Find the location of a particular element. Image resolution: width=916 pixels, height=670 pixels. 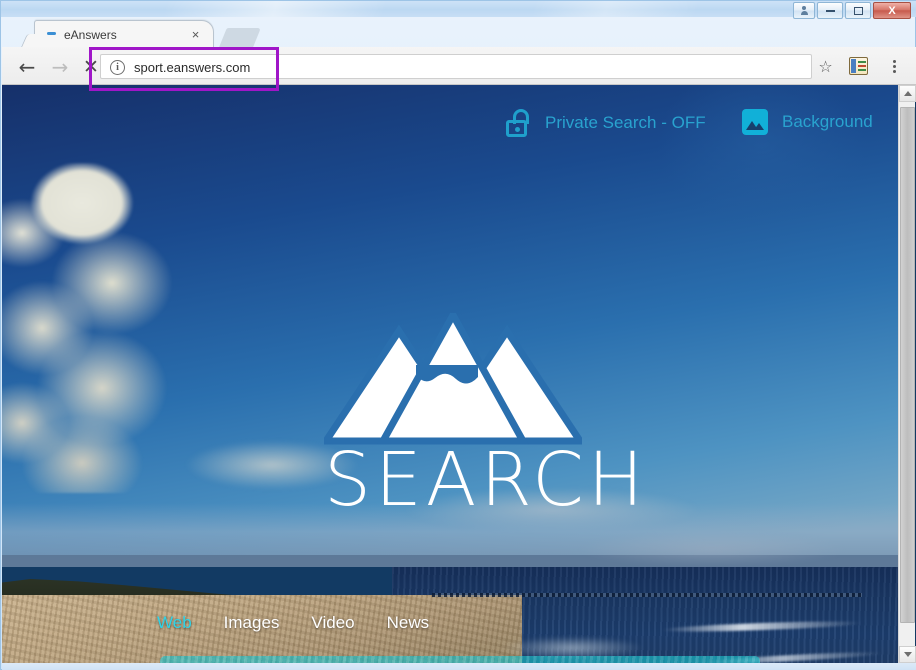

user-account-button is located at coordinates (804, 10).